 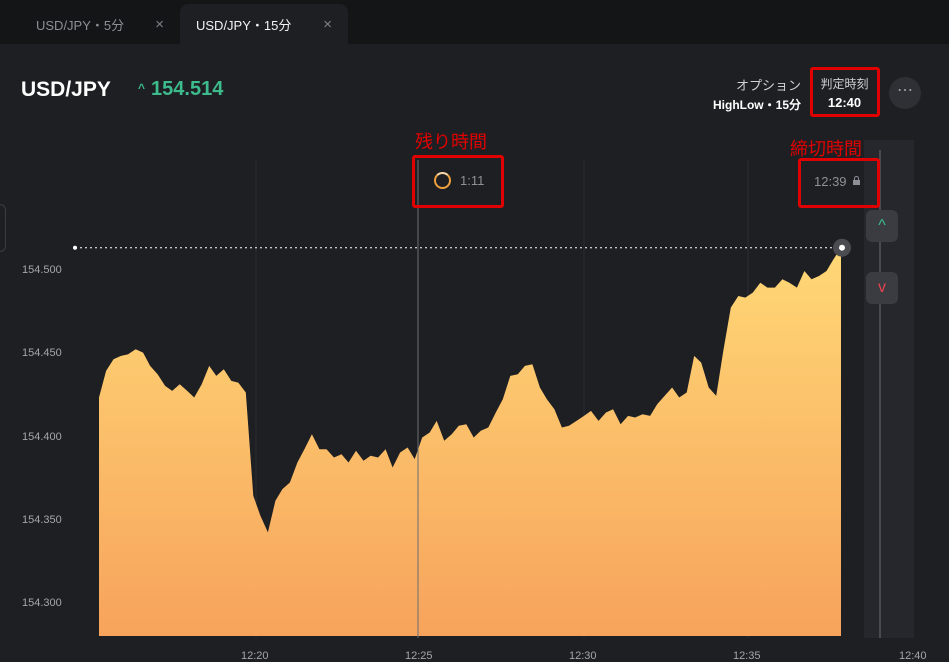 What do you see at coordinates (458, 181) in the screenshot?
I see `remaining-time-highlight` at bounding box center [458, 181].